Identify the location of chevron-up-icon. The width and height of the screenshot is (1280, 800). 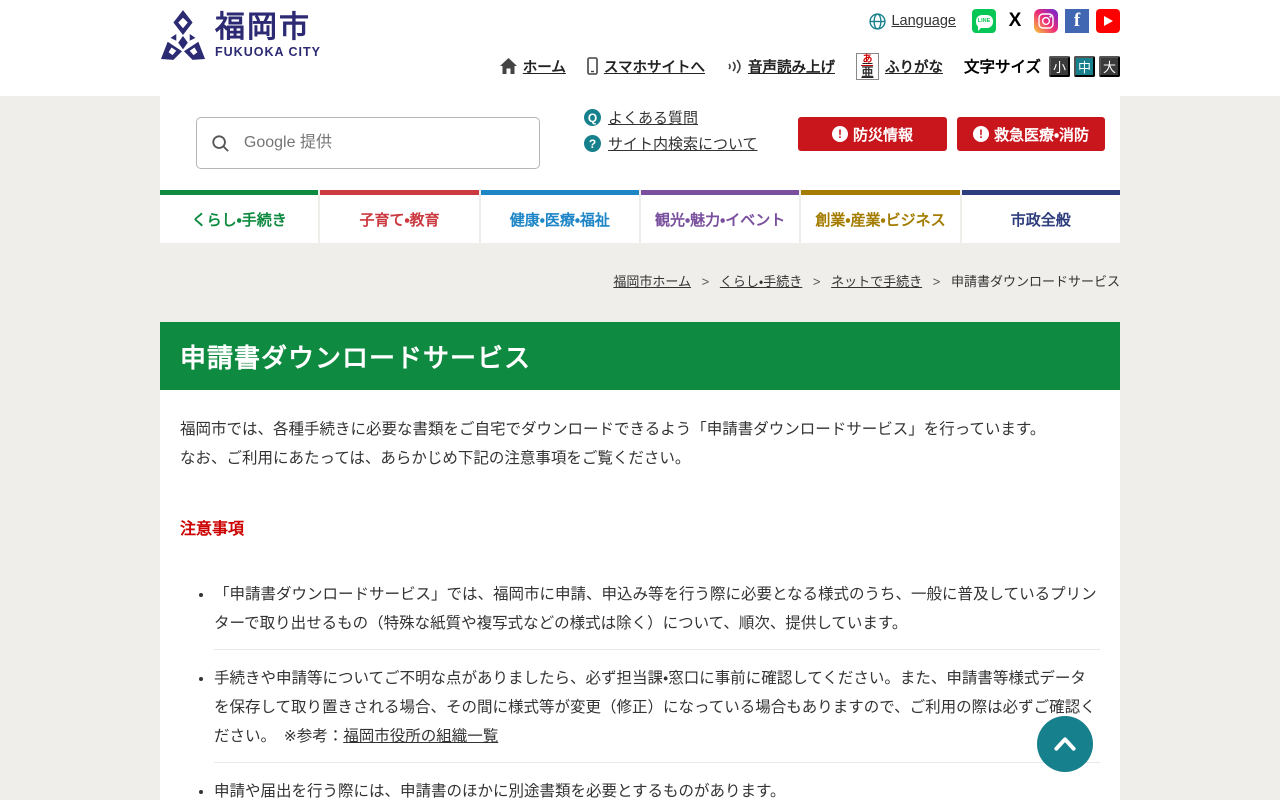
(1065, 744).